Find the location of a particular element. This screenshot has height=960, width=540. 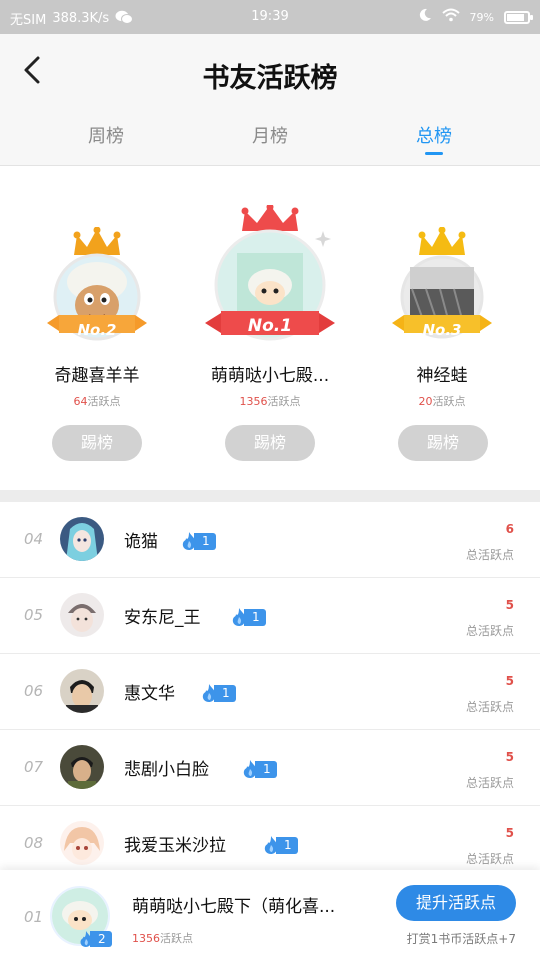

user-name: 我爱玉米沙拉 is located at coordinates (175, 846).